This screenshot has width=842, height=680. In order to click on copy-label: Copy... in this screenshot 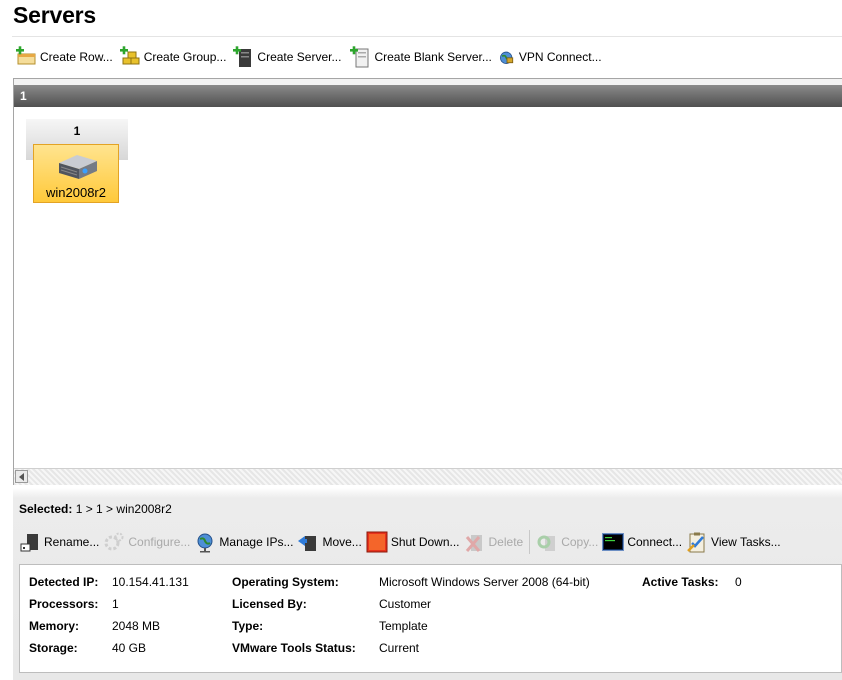, I will do `click(580, 542)`.